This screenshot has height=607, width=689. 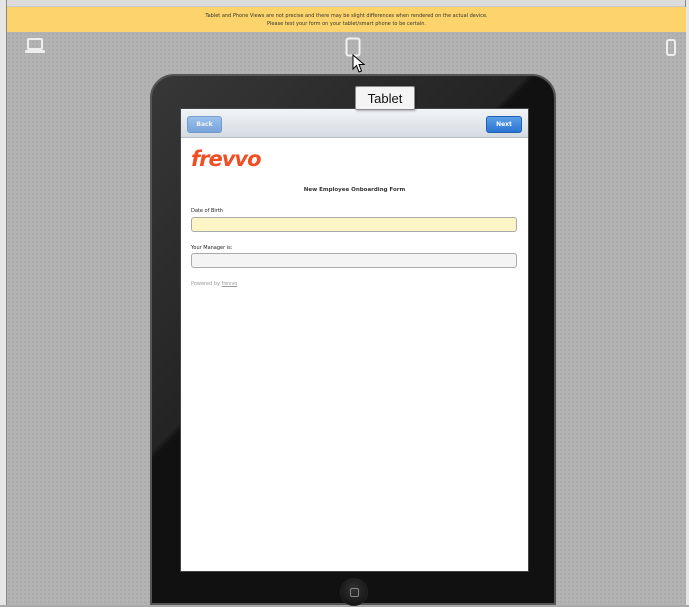 What do you see at coordinates (504, 124) in the screenshot?
I see `next-button: Next` at bounding box center [504, 124].